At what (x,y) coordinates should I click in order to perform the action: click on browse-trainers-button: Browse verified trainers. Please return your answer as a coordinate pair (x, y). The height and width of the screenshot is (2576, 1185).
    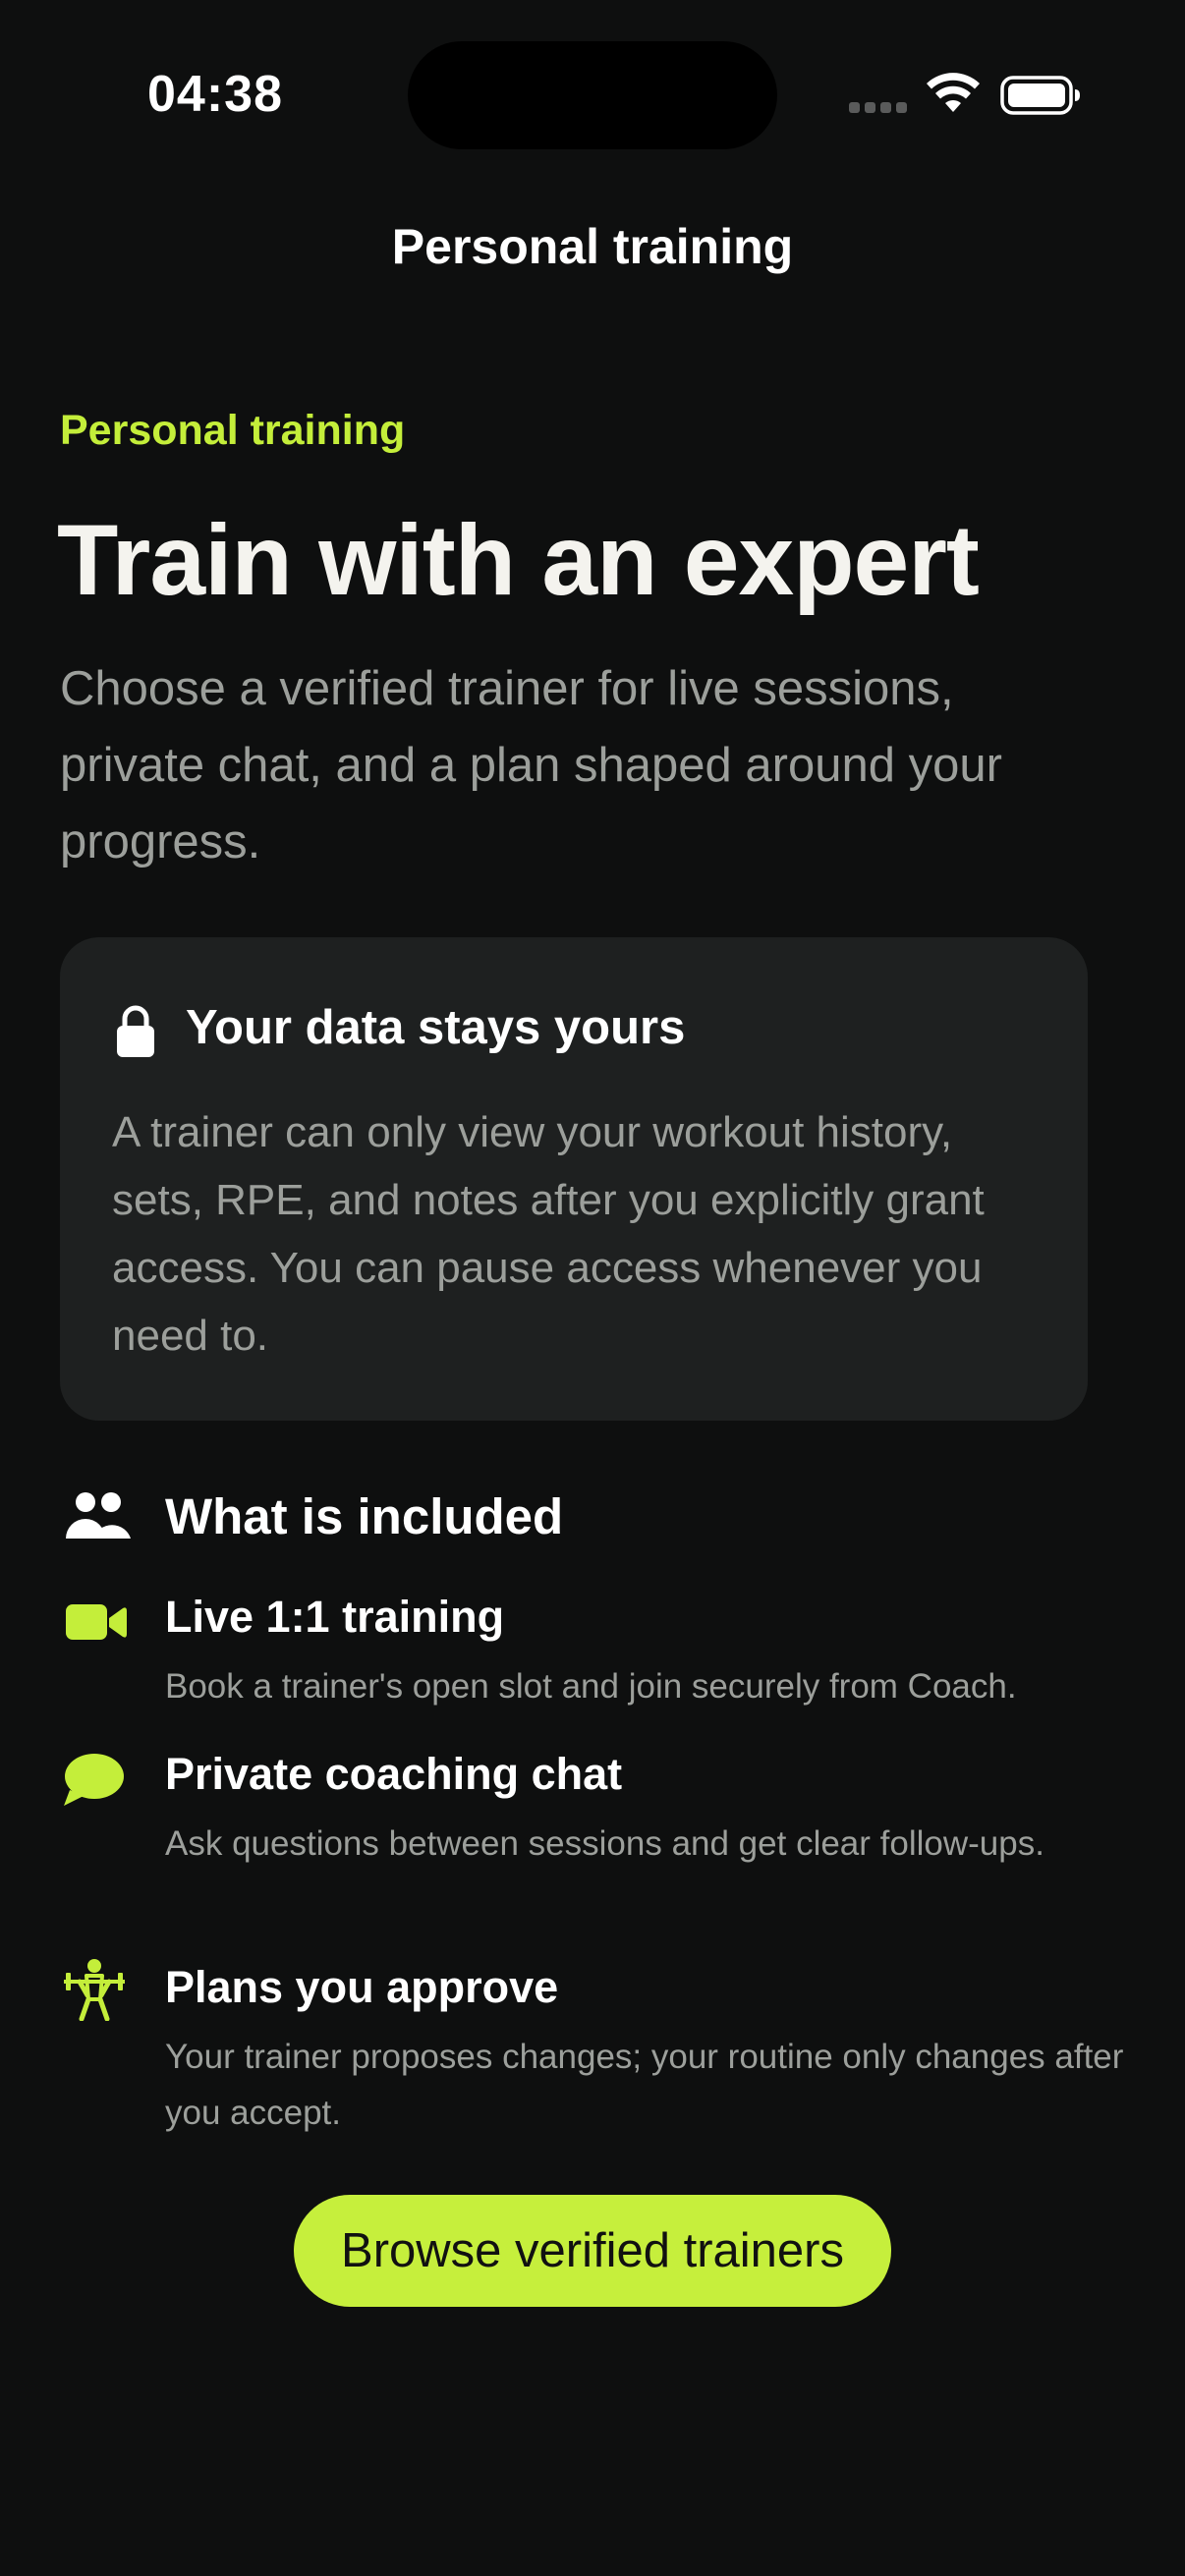
    Looking at the image, I should click on (592, 2251).